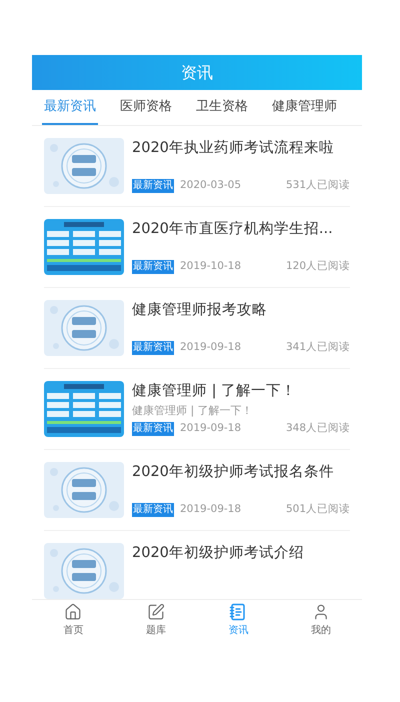 Image resolution: width=400 pixels, height=702 pixels. Describe the element at coordinates (197, 490) in the screenshot. I see `article-item: 2020年初级护师考试报名条件 最新资讯 2019-09-18 501人已阅读` at that location.